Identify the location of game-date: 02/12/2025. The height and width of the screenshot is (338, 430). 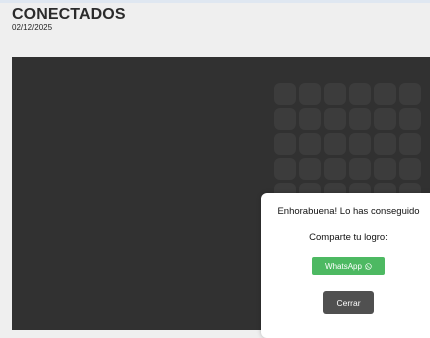
(32, 27).